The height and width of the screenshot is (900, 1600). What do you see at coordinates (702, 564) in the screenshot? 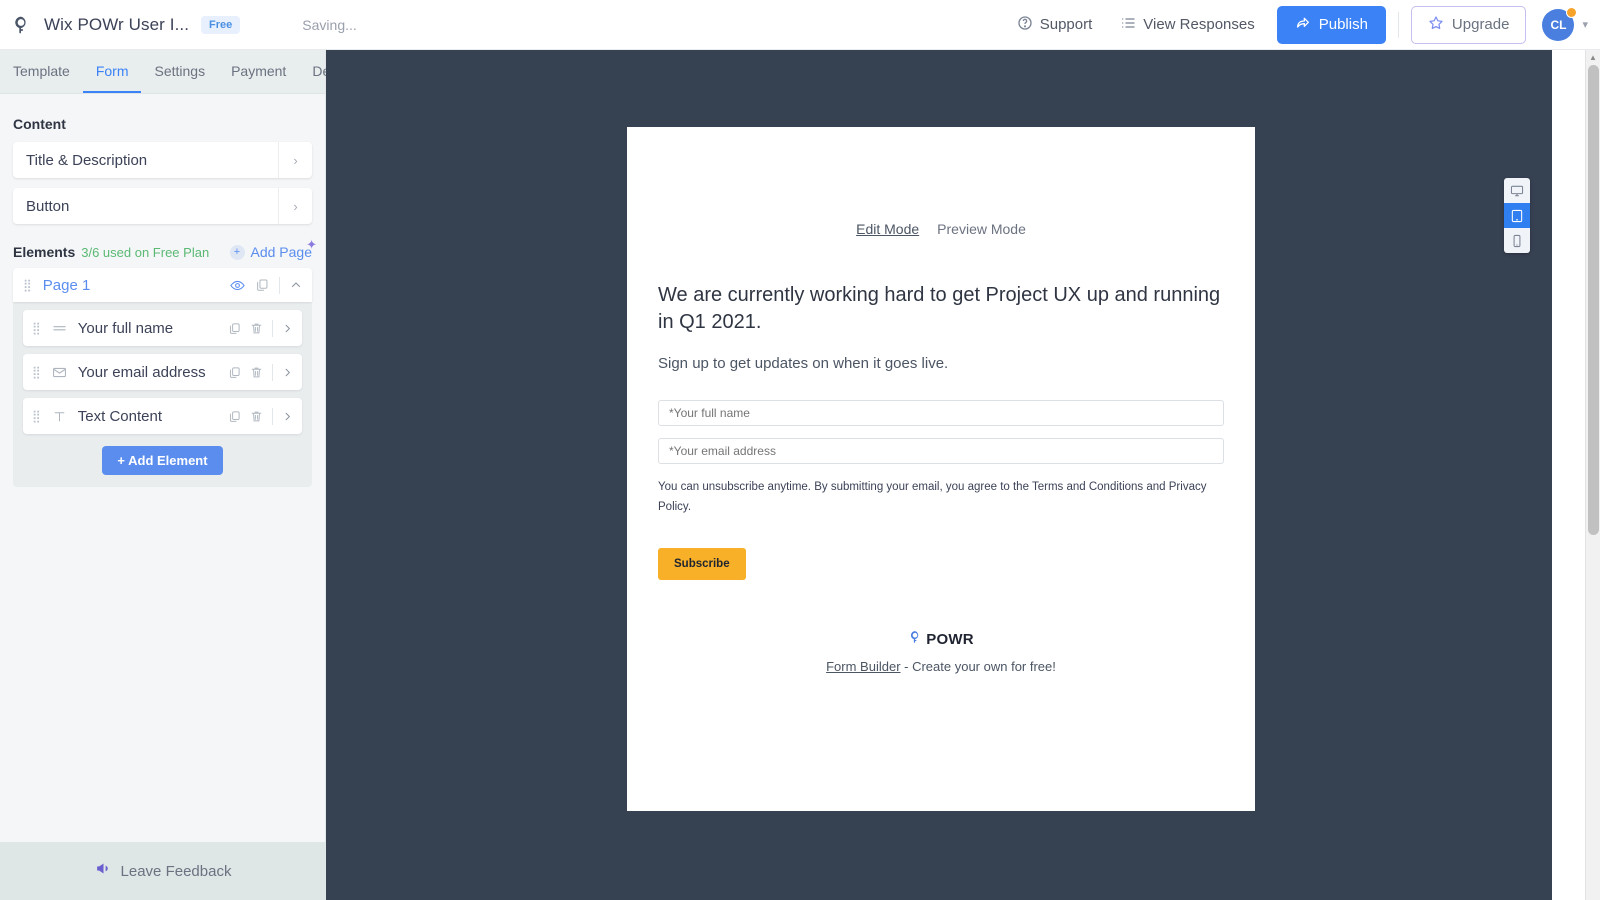
I see `subscribe-button: Subscribe` at bounding box center [702, 564].